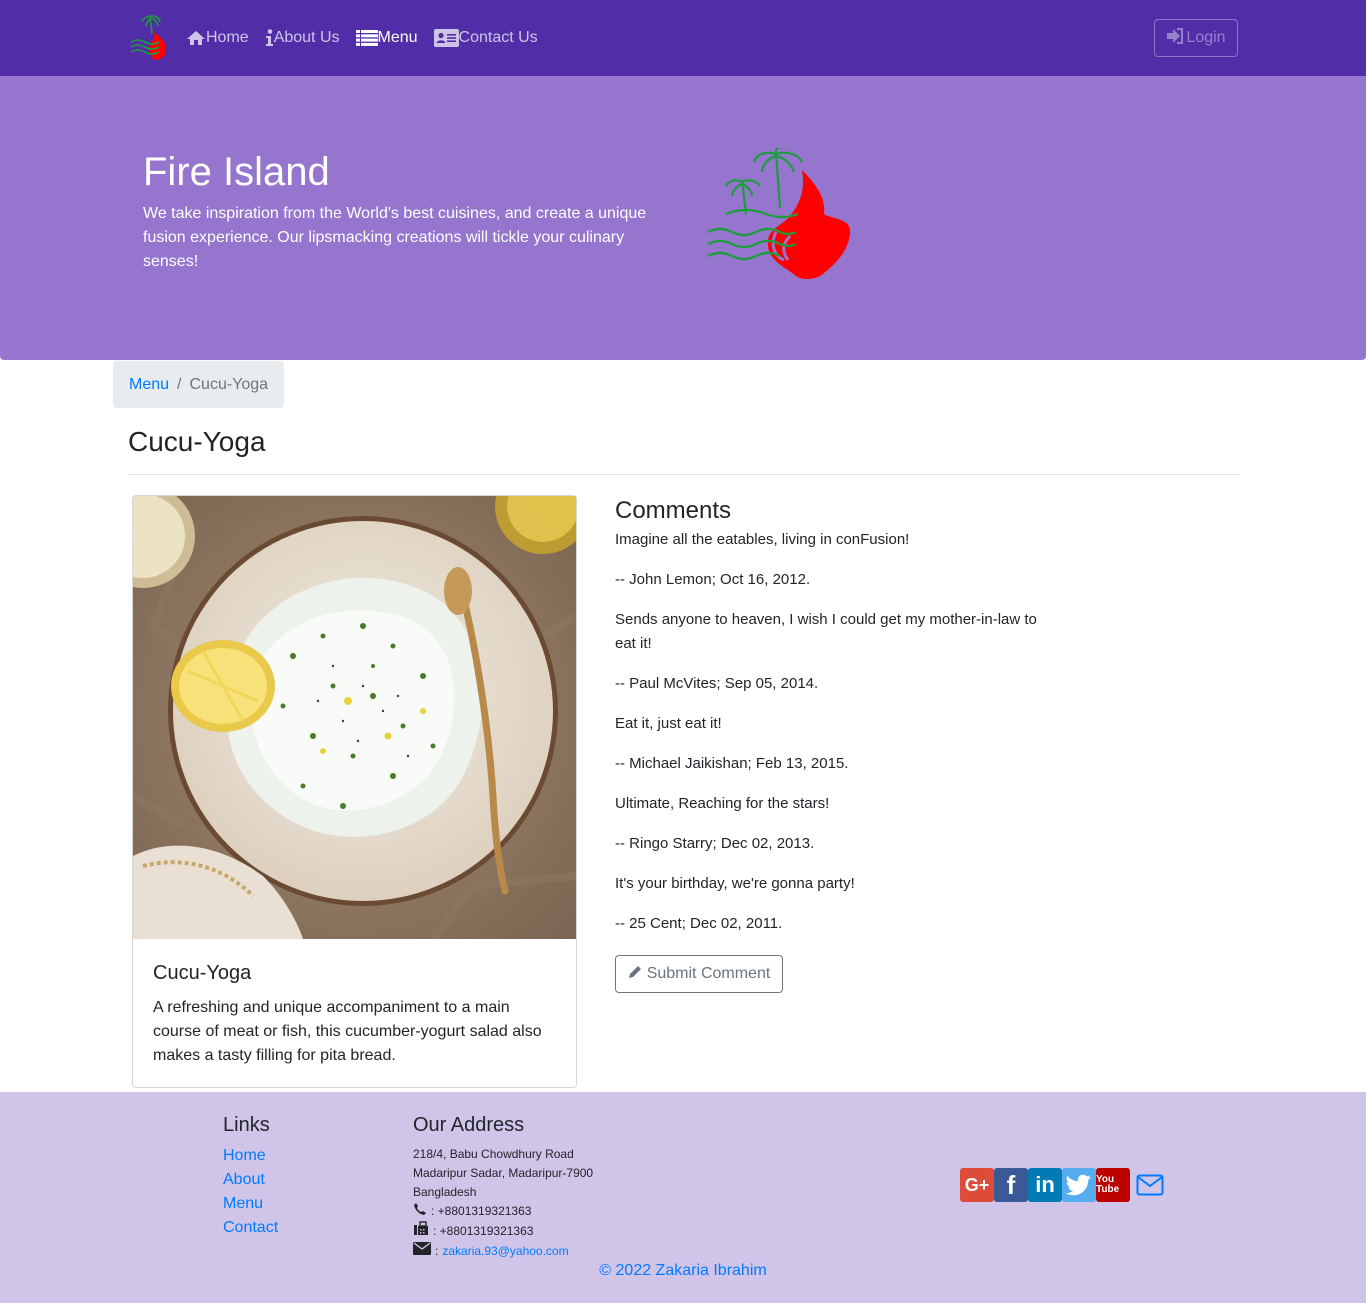 The image size is (1366, 1303). I want to click on submit-comment-button: Submit Comment, so click(699, 974).